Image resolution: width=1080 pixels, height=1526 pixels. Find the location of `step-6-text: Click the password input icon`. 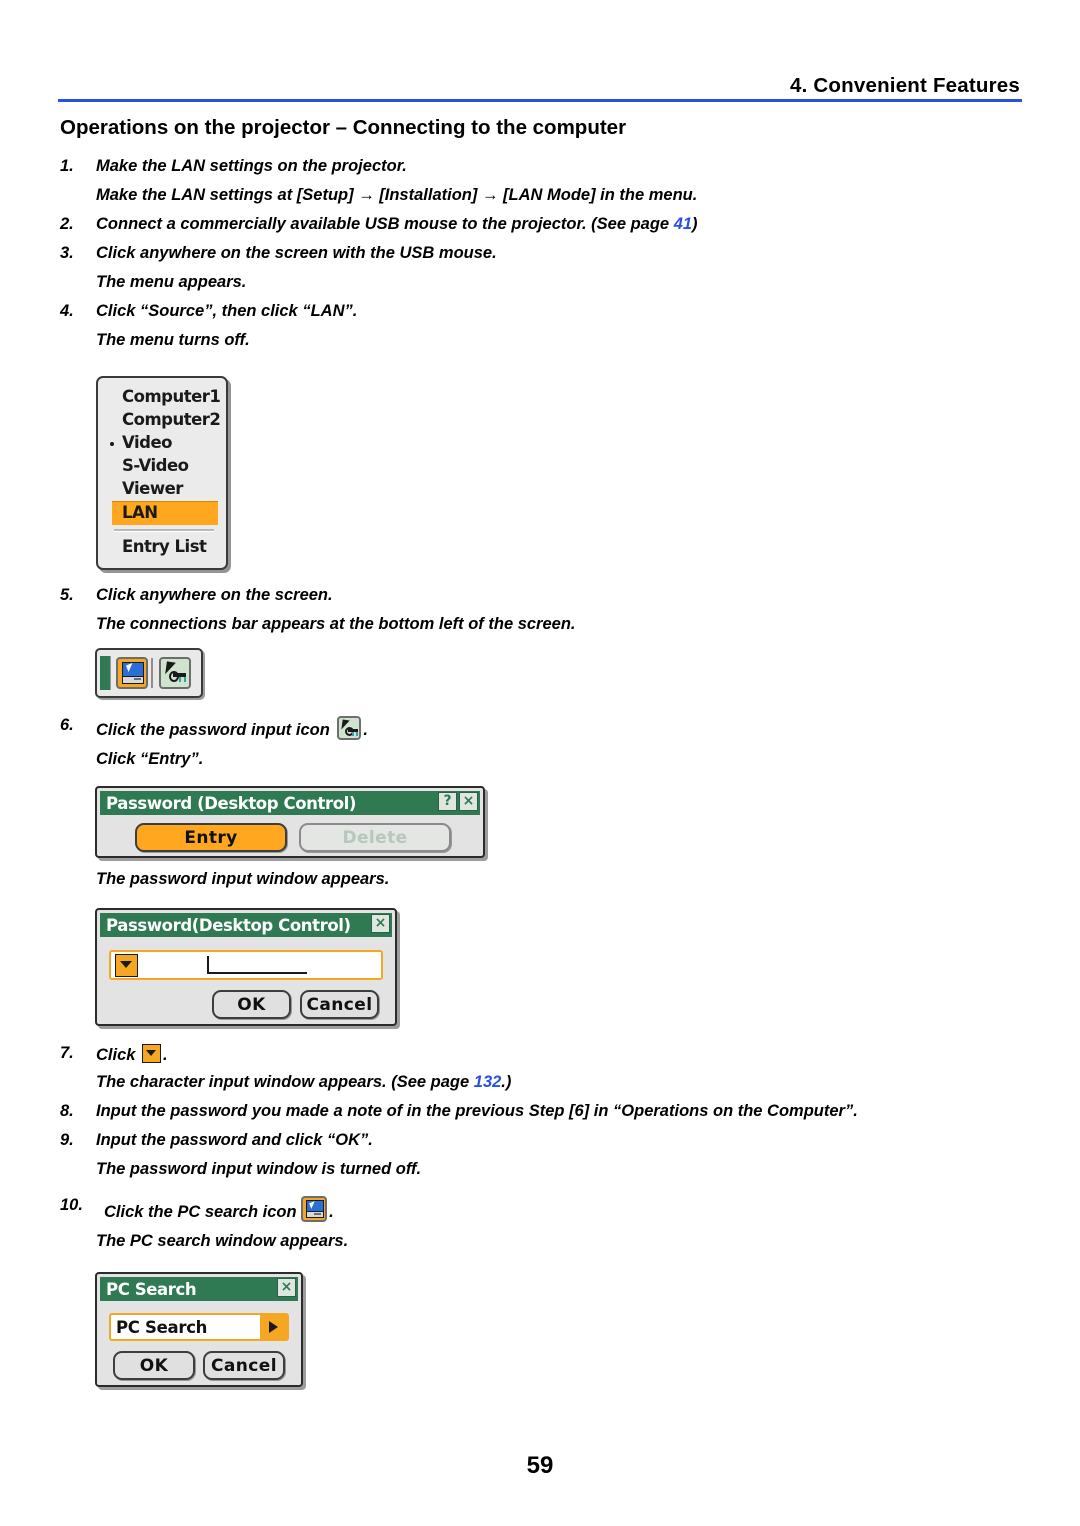

step-6-text: Click the password input icon is located at coordinates (213, 730).